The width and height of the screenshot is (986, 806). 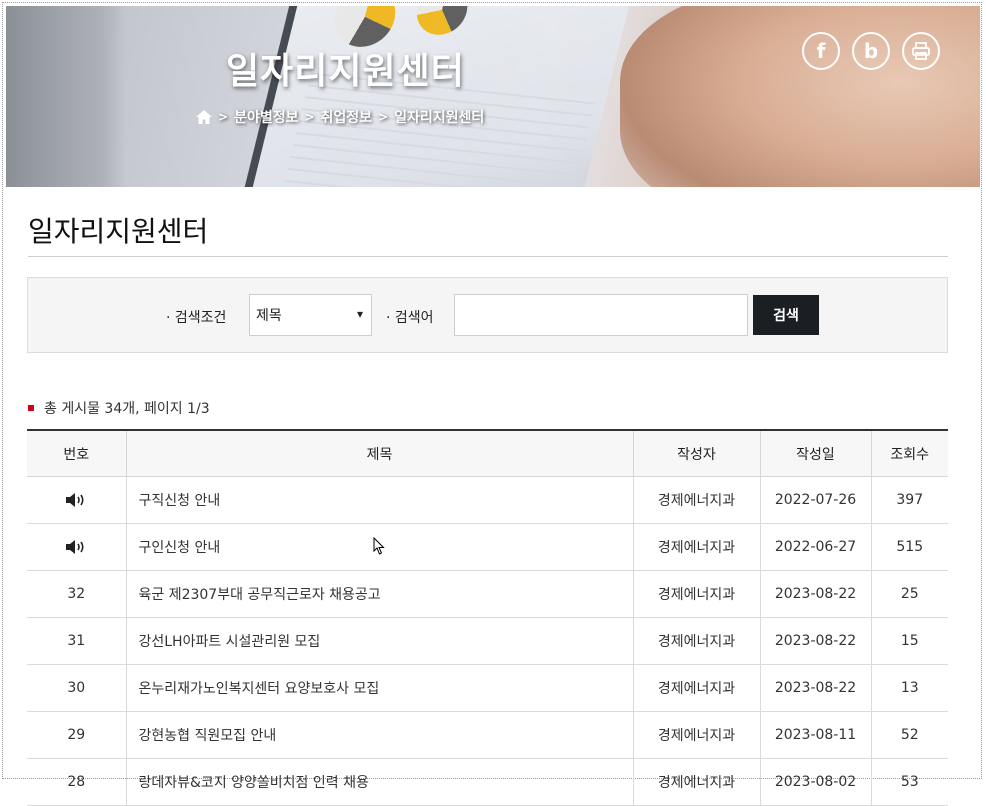 What do you see at coordinates (816, 735) in the screenshot?
I see `row-date: 2023-08-11` at bounding box center [816, 735].